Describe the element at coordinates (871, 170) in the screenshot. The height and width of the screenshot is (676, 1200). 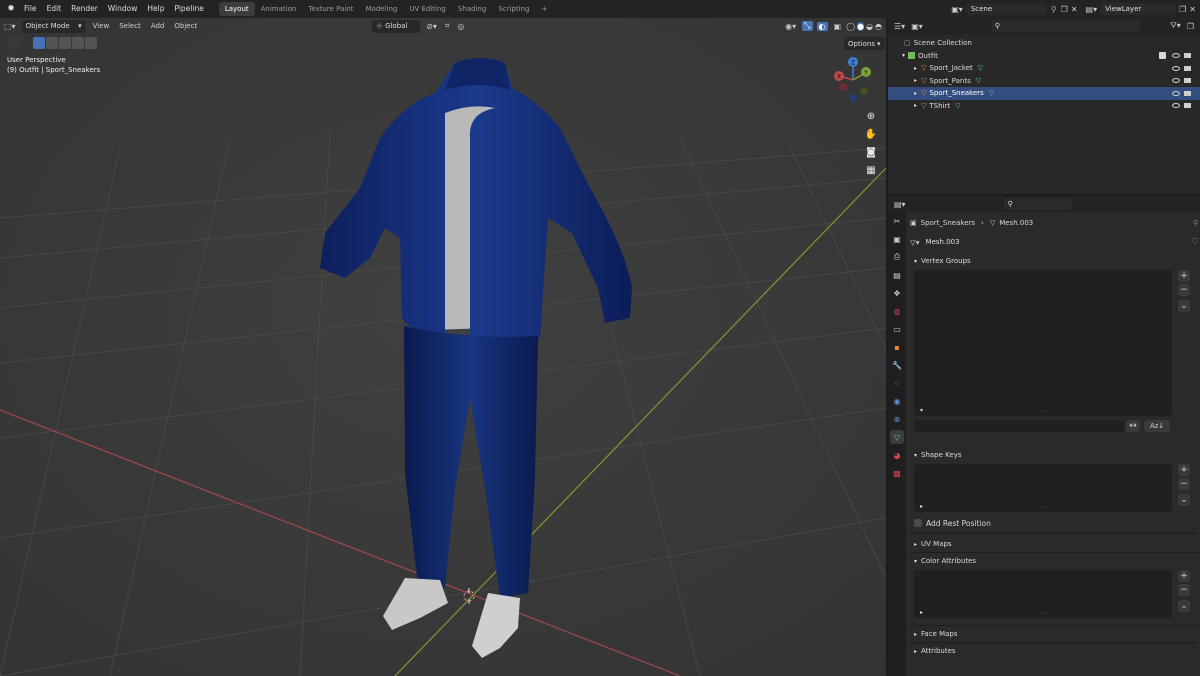
I see `grid-icon: ▦` at that location.